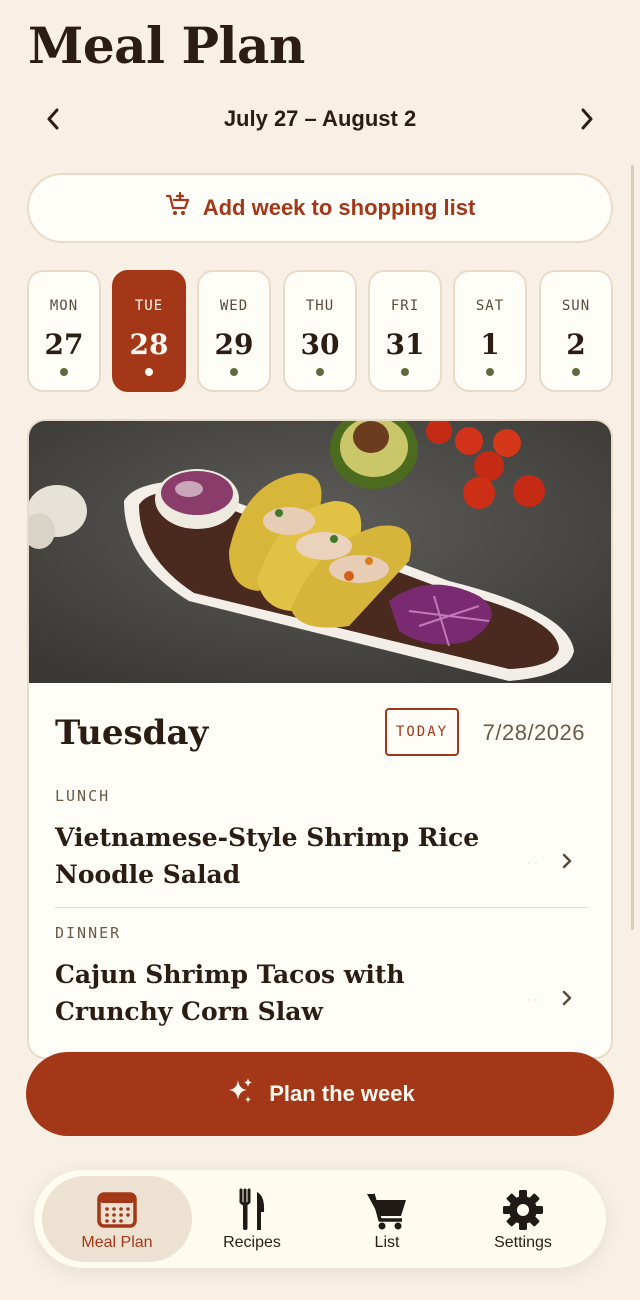  What do you see at coordinates (405, 306) in the screenshot?
I see `day-name: FRI` at bounding box center [405, 306].